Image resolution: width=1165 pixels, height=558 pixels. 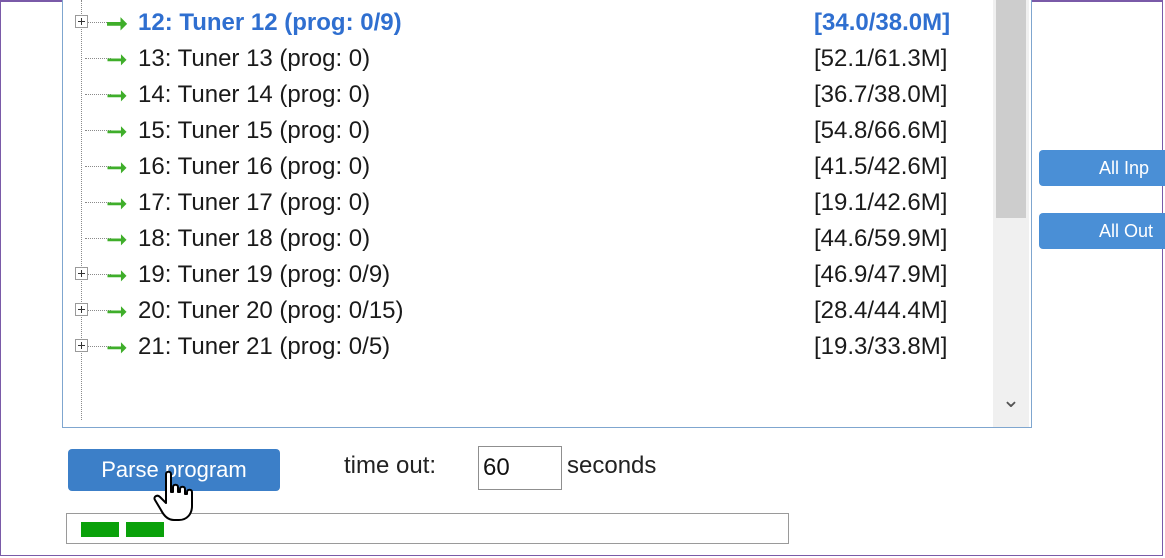 What do you see at coordinates (1102, 168) in the screenshot?
I see `all-inputs-button: All Inp` at bounding box center [1102, 168].